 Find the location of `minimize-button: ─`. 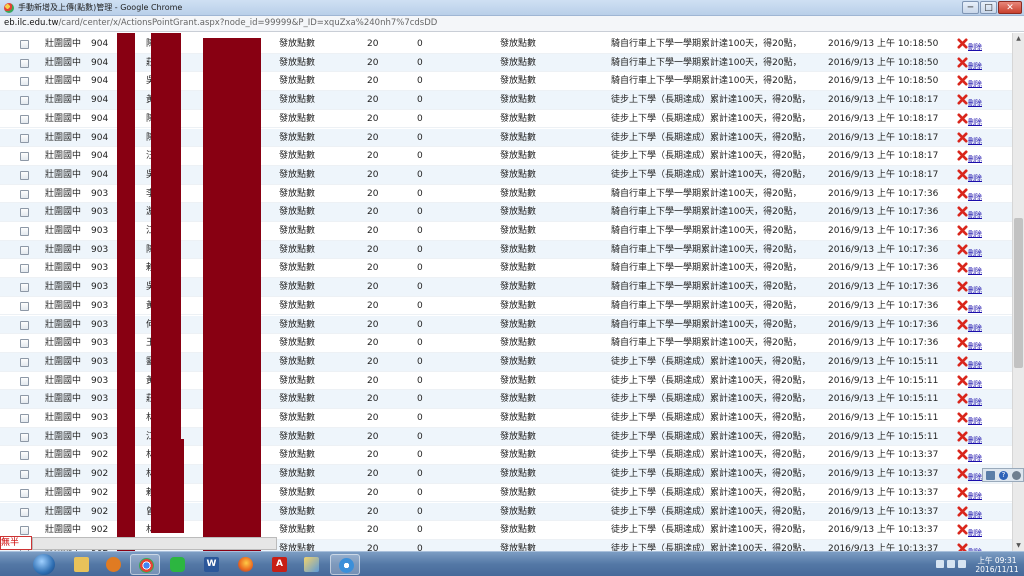

minimize-button: ─ is located at coordinates (970, 7).